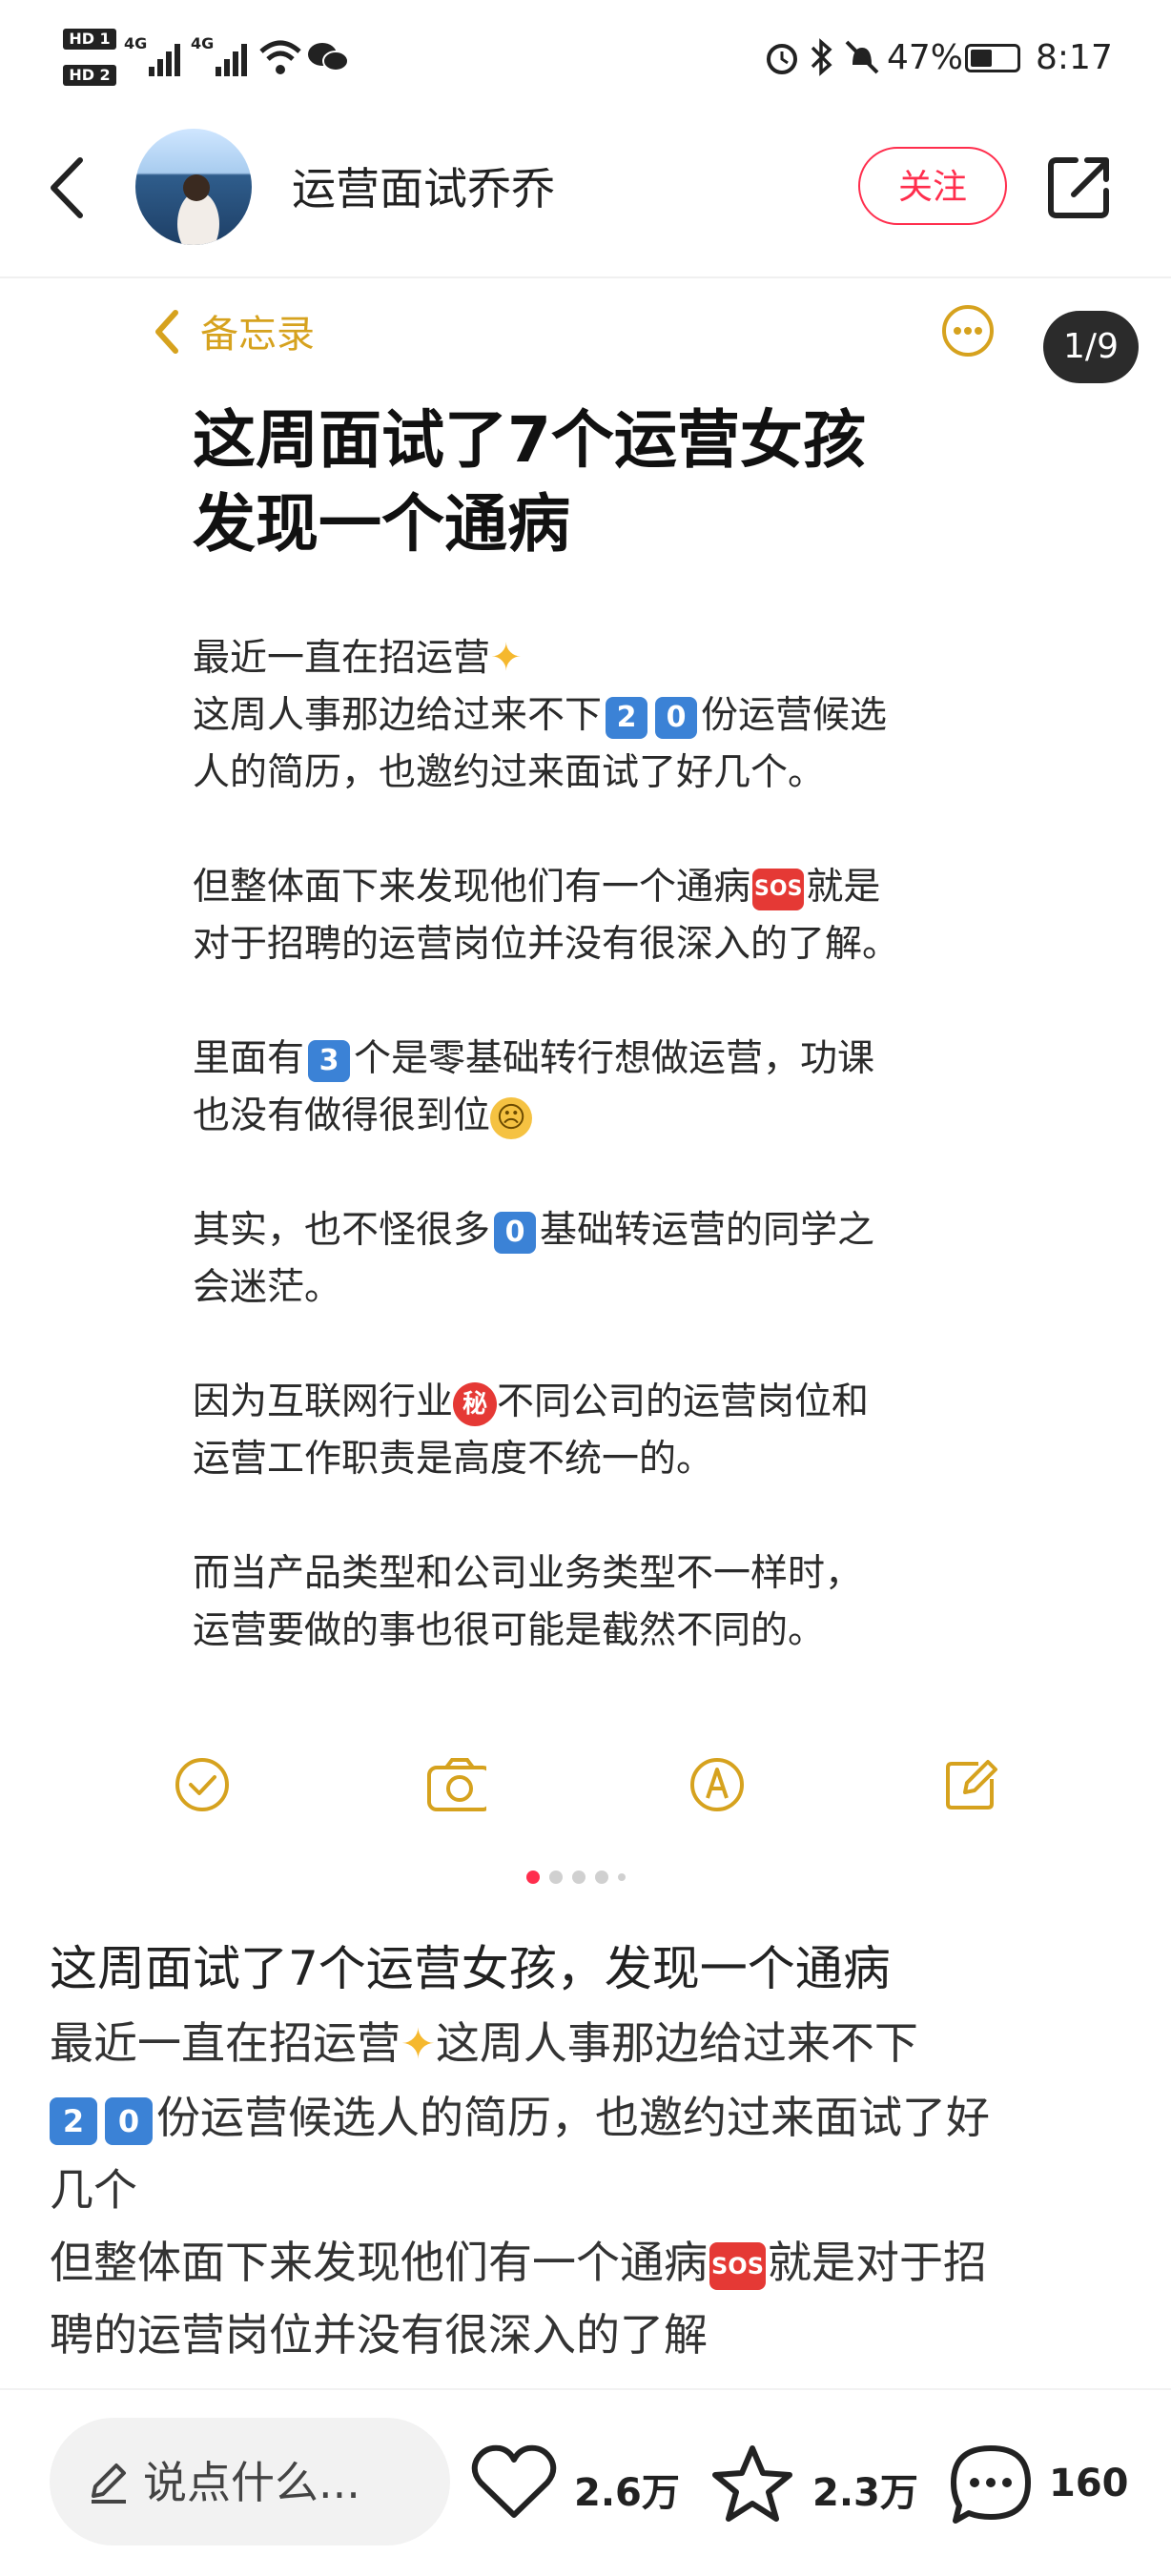 This screenshot has height=2576, width=1171. Describe the element at coordinates (89, 40) in the screenshot. I see `hd1-badge: HD 1` at that location.